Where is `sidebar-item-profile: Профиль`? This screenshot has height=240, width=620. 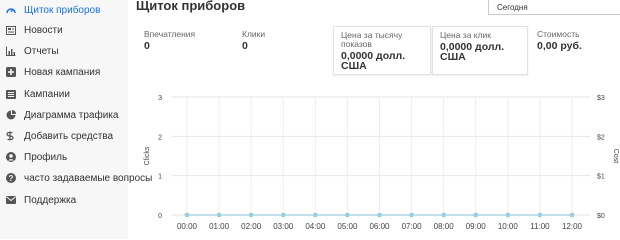
sidebar-item-profile: Профиль is located at coordinates (36, 157).